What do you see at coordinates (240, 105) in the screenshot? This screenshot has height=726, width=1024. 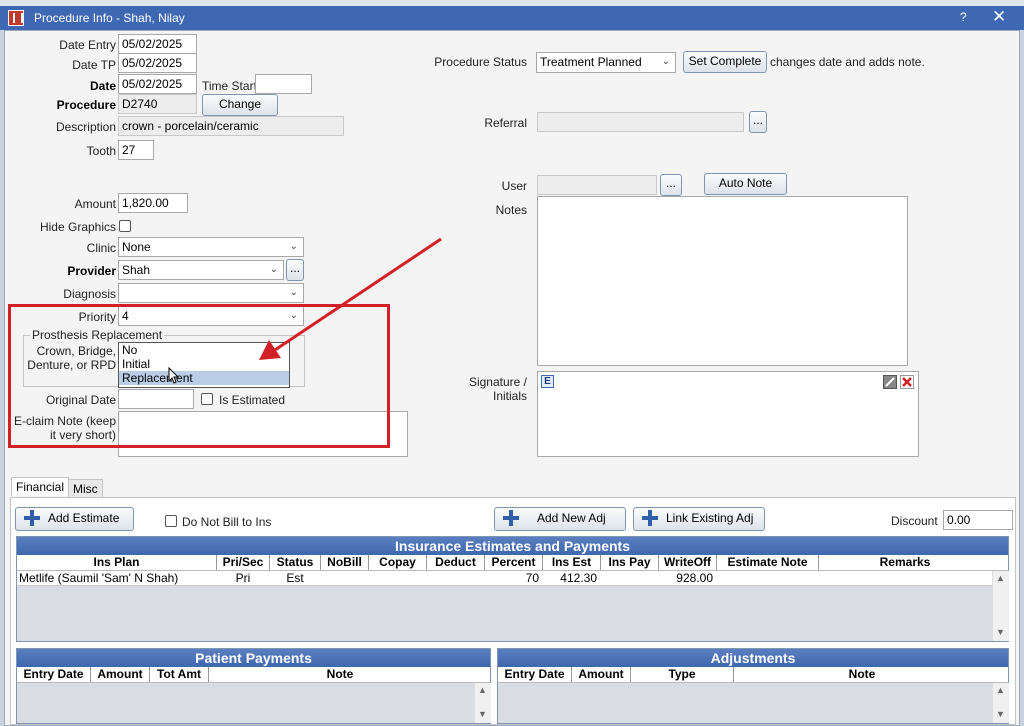 I see `change-button: Change` at bounding box center [240, 105].